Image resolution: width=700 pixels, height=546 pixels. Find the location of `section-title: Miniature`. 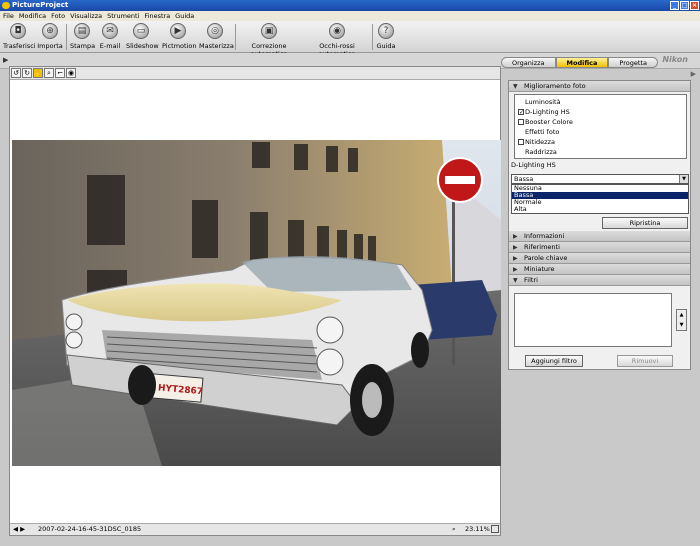

section-title: Miniature is located at coordinates (539, 269).